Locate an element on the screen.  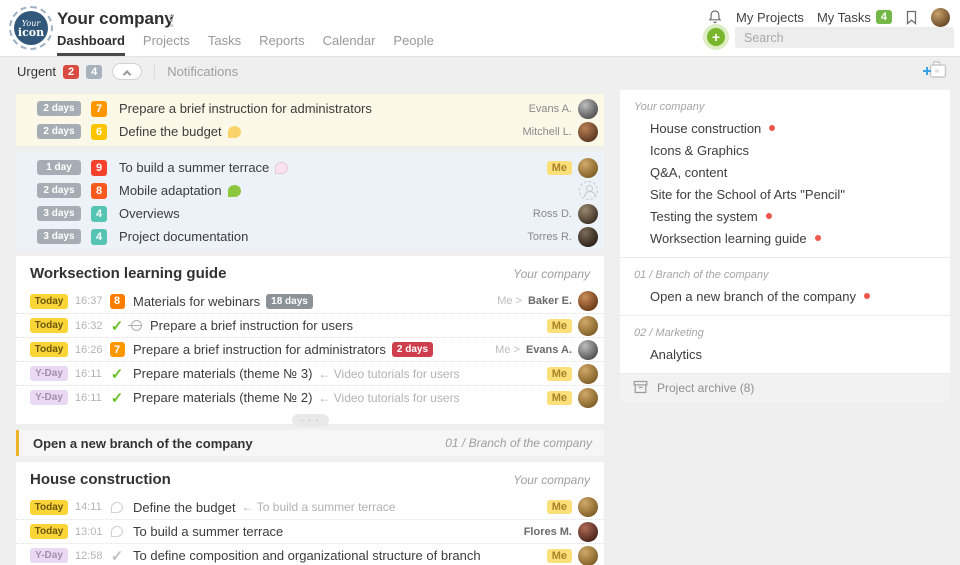
show-more-button: · · · is located at coordinates (310, 420).